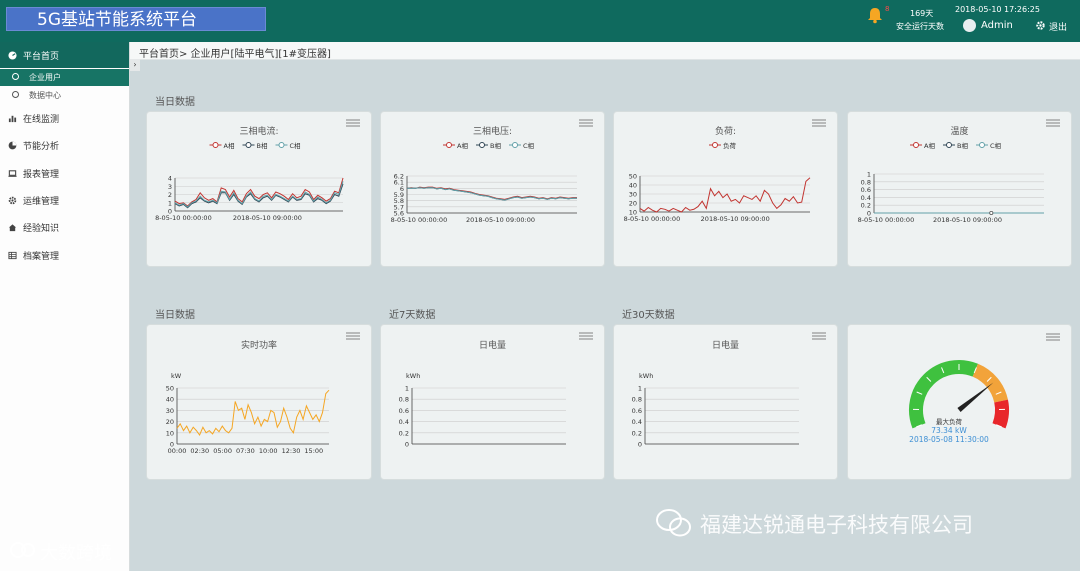 This screenshot has width=1080, height=571. Describe the element at coordinates (12, 55) in the screenshot. I see `dashboard-icon` at that location.